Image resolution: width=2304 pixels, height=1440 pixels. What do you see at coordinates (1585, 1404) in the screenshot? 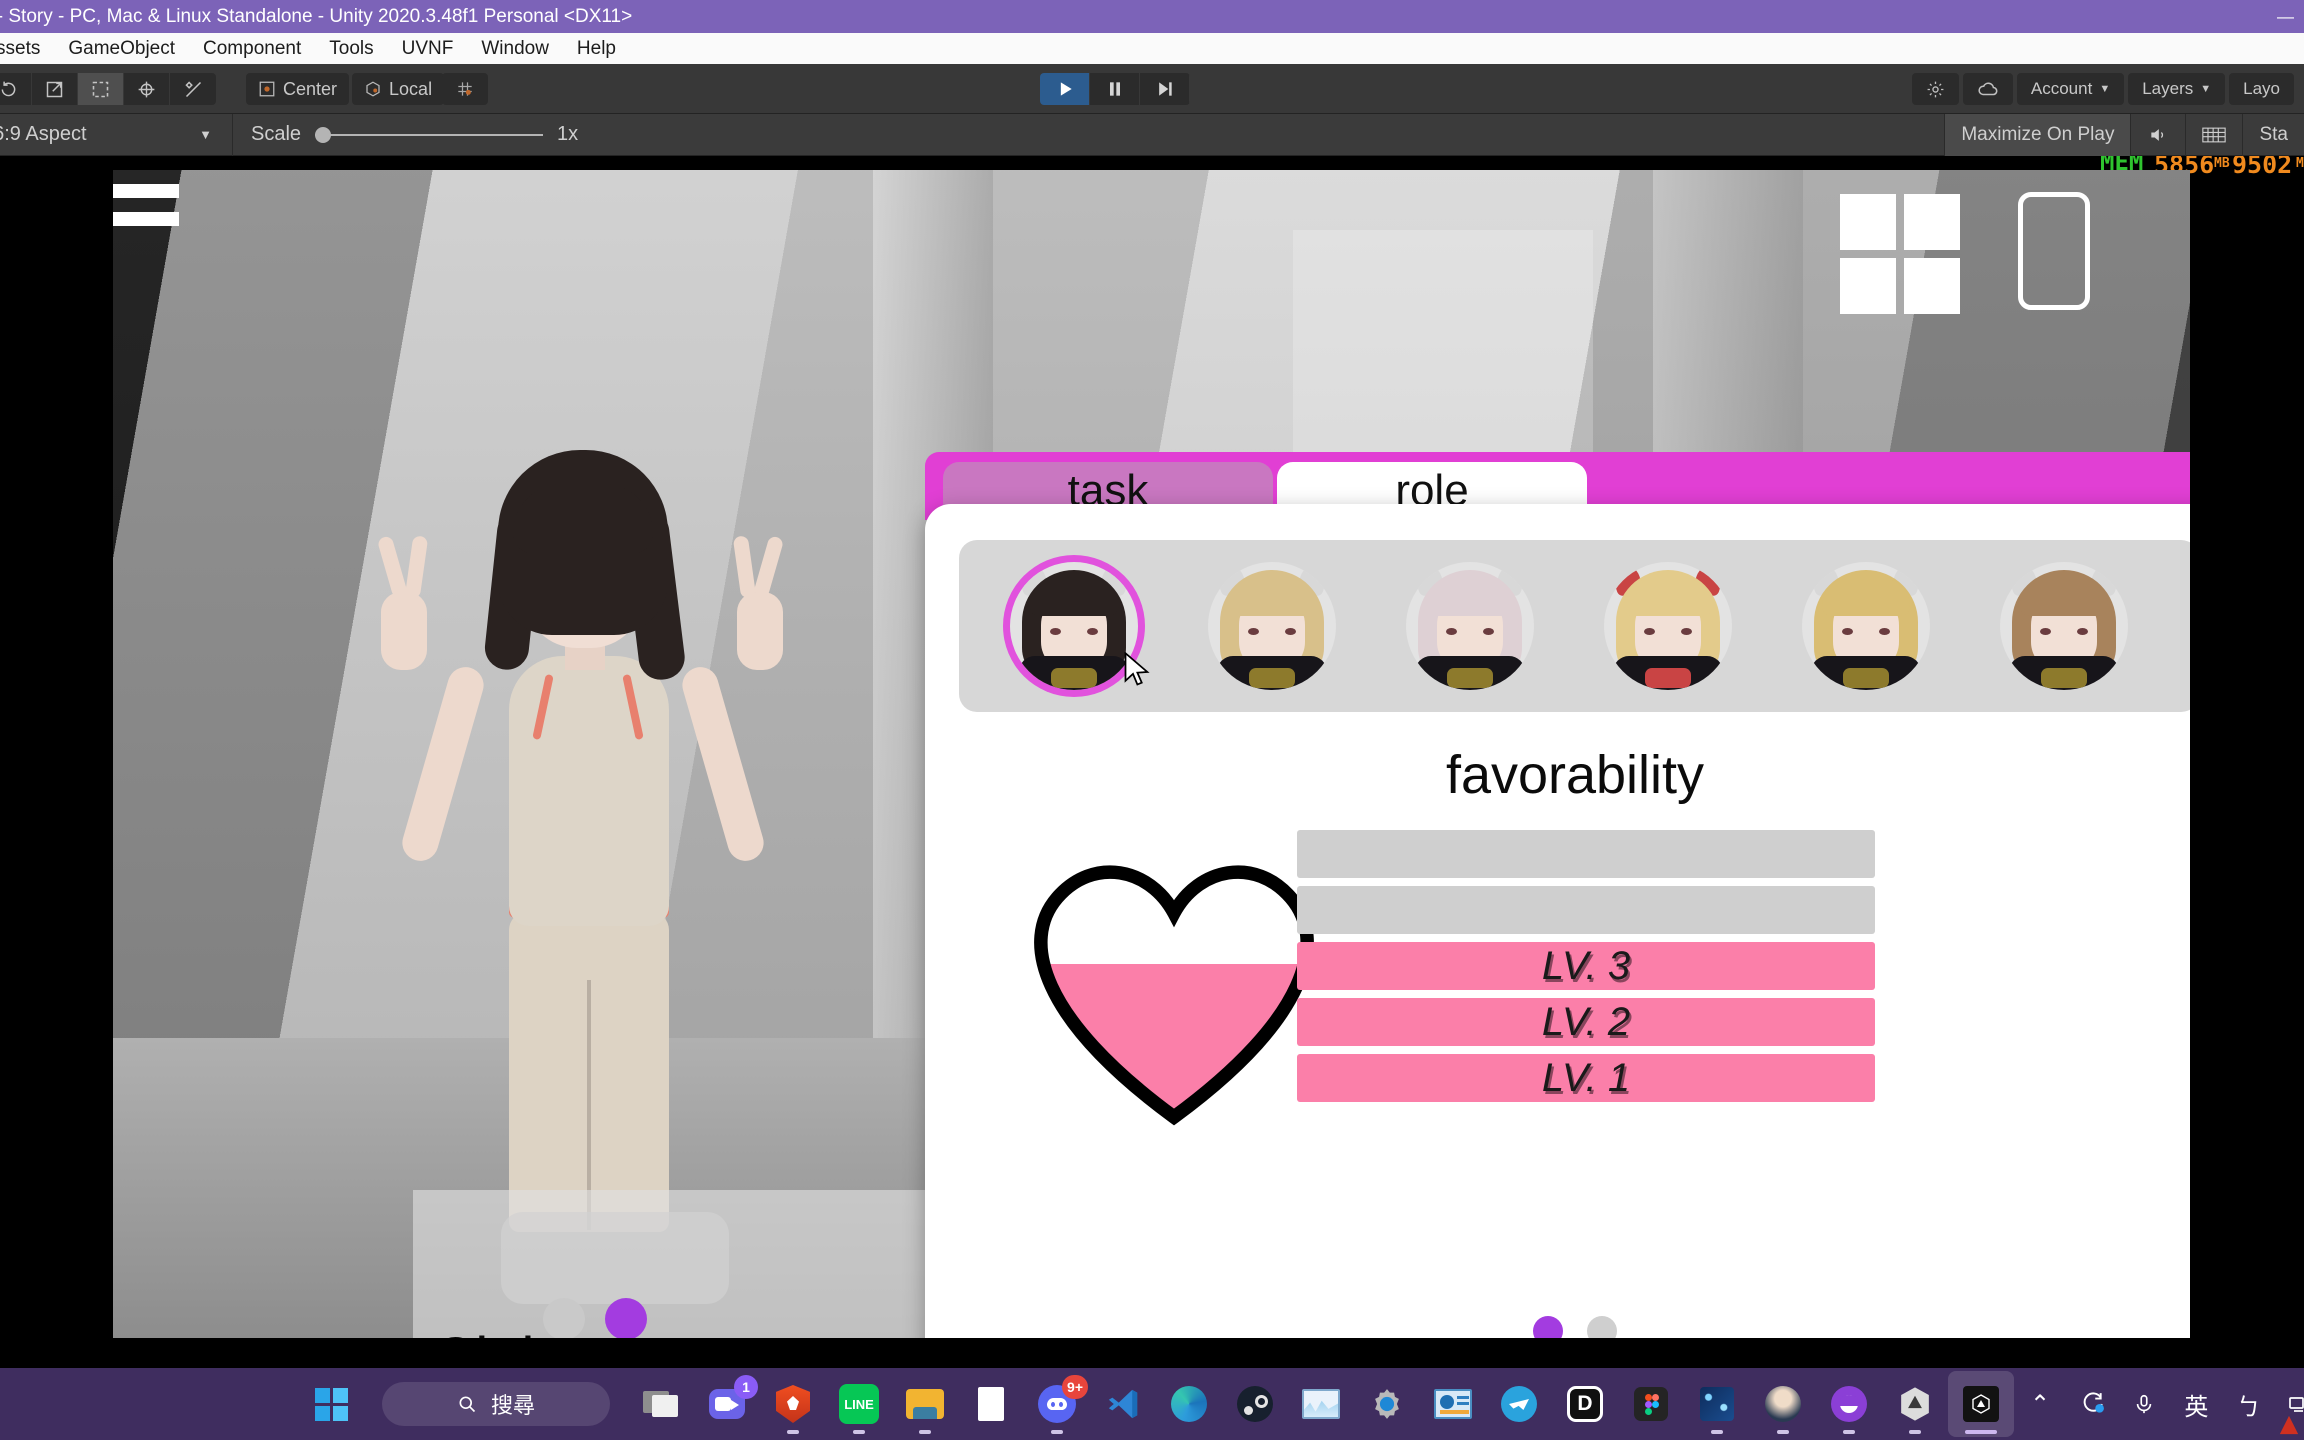
I see `d-app-button: D` at bounding box center [1585, 1404].